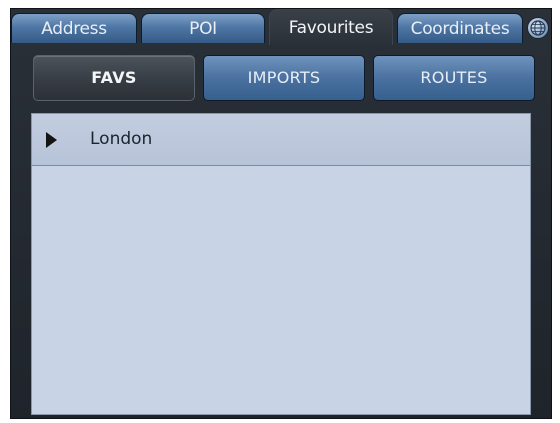 The height and width of the screenshot is (423, 560). What do you see at coordinates (284, 78) in the screenshot?
I see `imports-button: IMPORTS` at bounding box center [284, 78].